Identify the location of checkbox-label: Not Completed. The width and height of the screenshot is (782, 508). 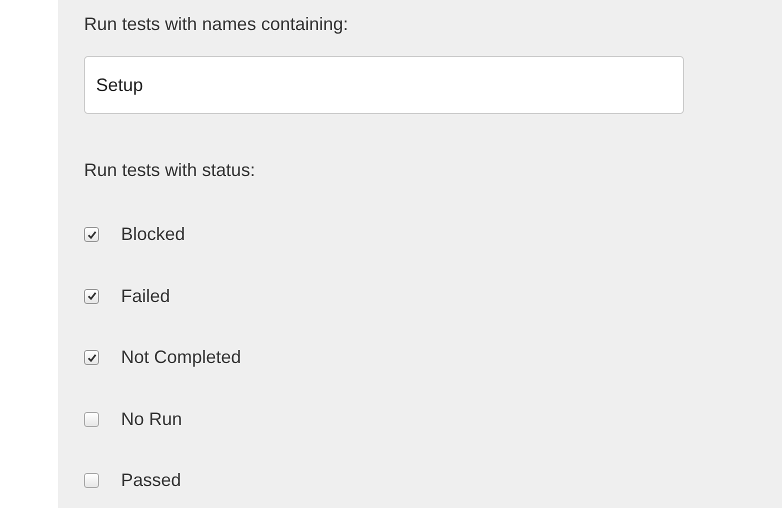
(181, 357).